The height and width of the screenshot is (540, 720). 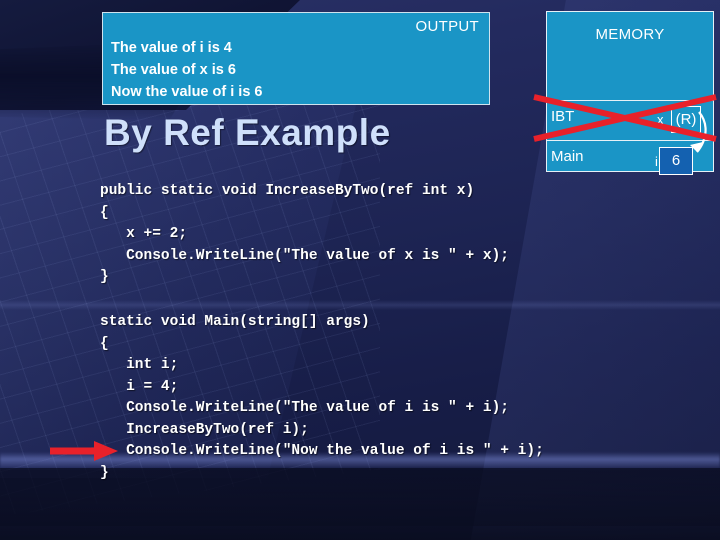 What do you see at coordinates (630, 93) in the screenshot?
I see `memory-diagram-panel: MEMORY IBT x (R) Main i 6` at bounding box center [630, 93].